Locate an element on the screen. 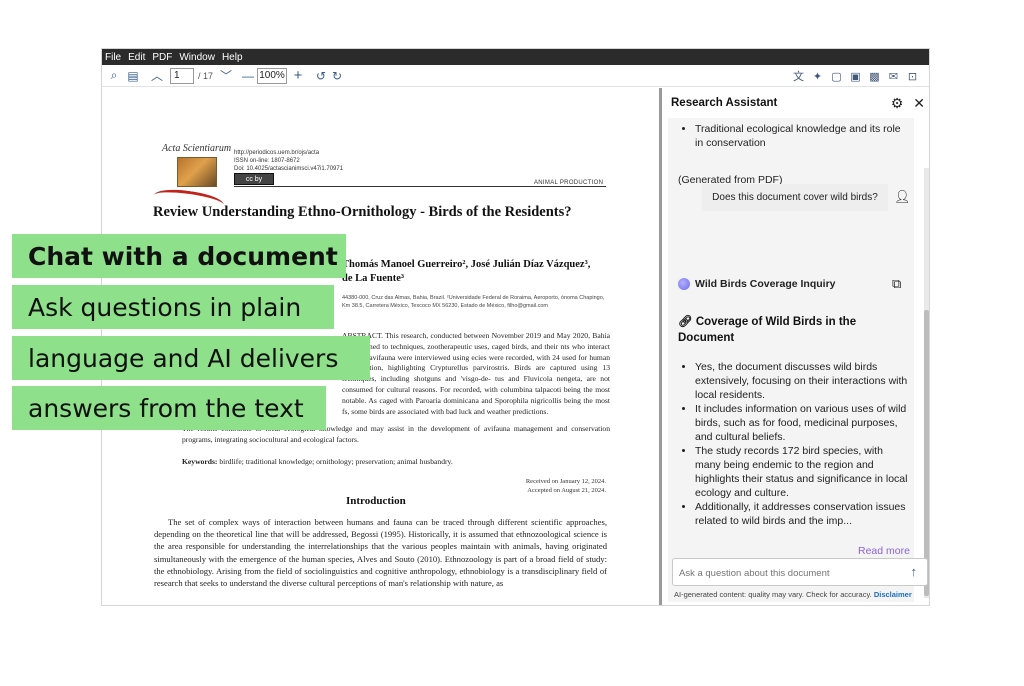 Image resolution: width=1024 pixels, height=686 pixels. panel-scrollbar-thumb is located at coordinates (926, 453).